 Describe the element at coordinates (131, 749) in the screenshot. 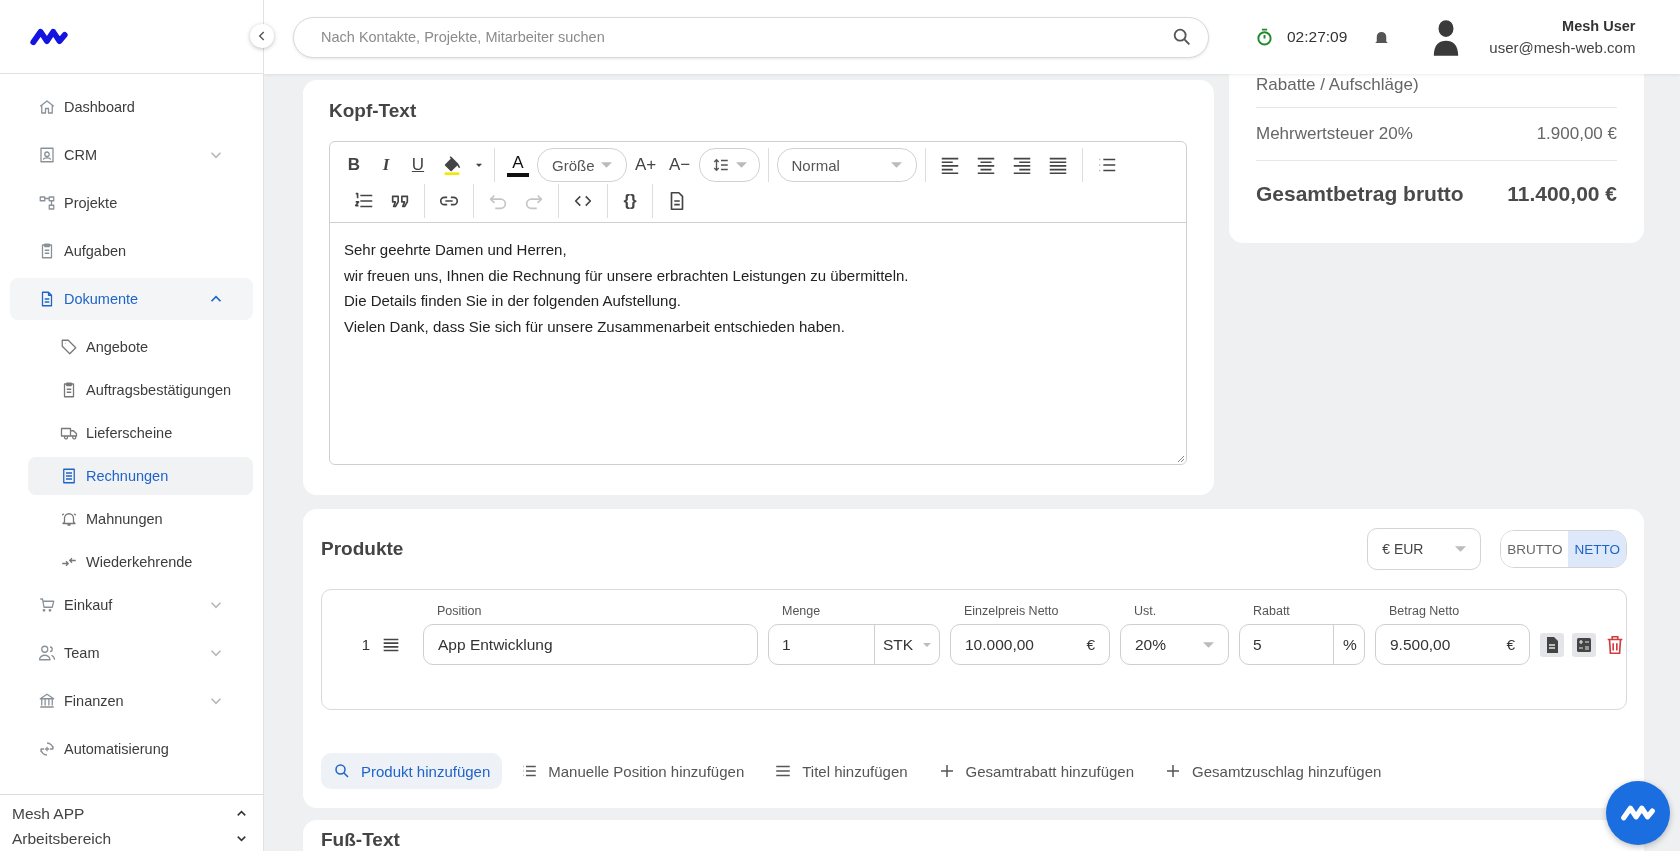

I see `nav-item: Automatisierung` at that location.